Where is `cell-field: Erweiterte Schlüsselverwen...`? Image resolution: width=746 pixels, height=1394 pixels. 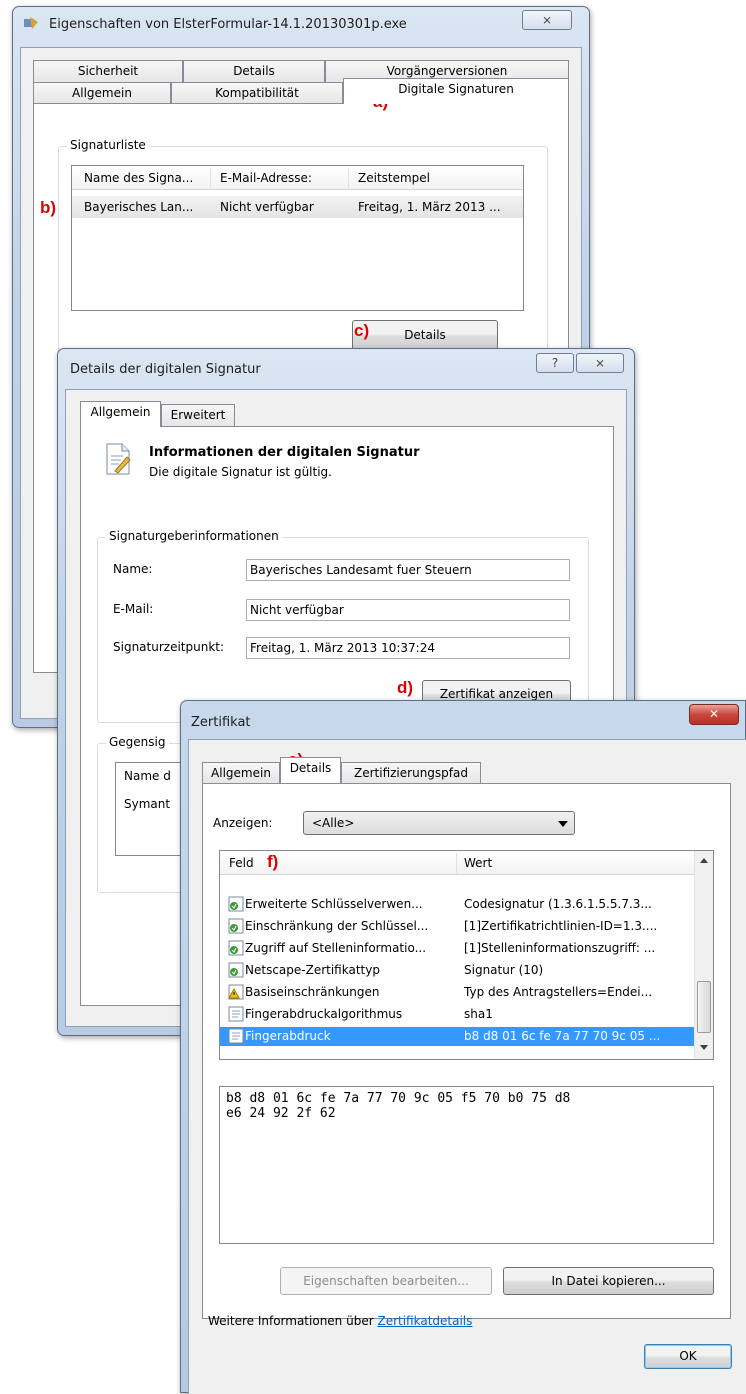
cell-field: Erweiterte Schlüsselverwen... is located at coordinates (334, 904).